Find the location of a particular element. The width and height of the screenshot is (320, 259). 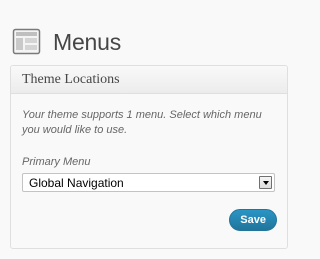

primary-menu-select: Global Navigation is located at coordinates (148, 182).